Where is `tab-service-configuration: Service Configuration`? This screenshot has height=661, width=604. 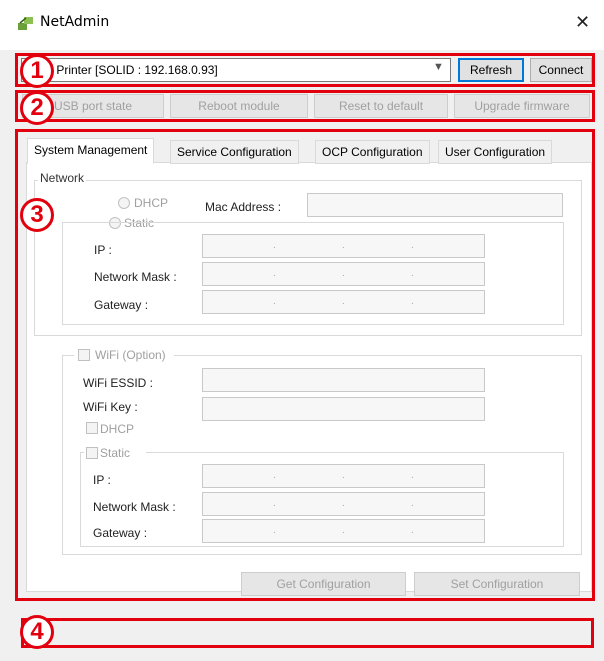 tab-service-configuration: Service Configuration is located at coordinates (234, 152).